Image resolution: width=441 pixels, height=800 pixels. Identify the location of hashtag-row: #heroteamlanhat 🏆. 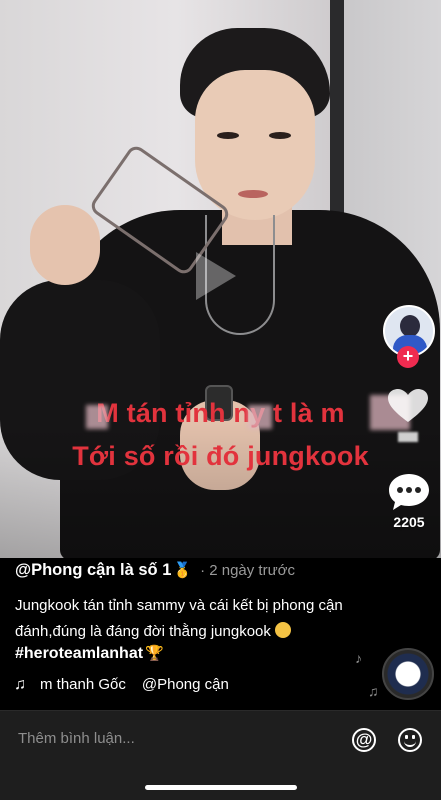
(89, 653).